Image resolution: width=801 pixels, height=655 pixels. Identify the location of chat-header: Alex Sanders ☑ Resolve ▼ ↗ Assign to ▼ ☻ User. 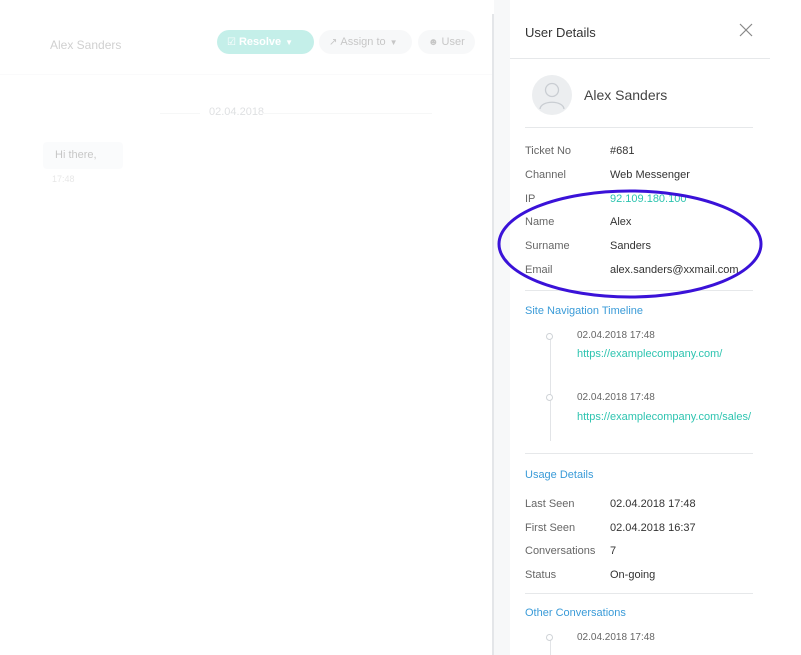
(246, 44).